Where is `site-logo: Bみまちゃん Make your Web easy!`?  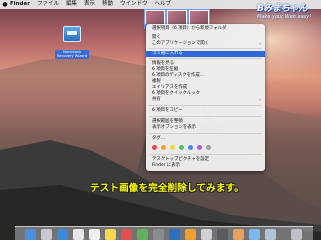 site-logo: Bみまちゃん Make your Web easy! is located at coordinates (288, 11).